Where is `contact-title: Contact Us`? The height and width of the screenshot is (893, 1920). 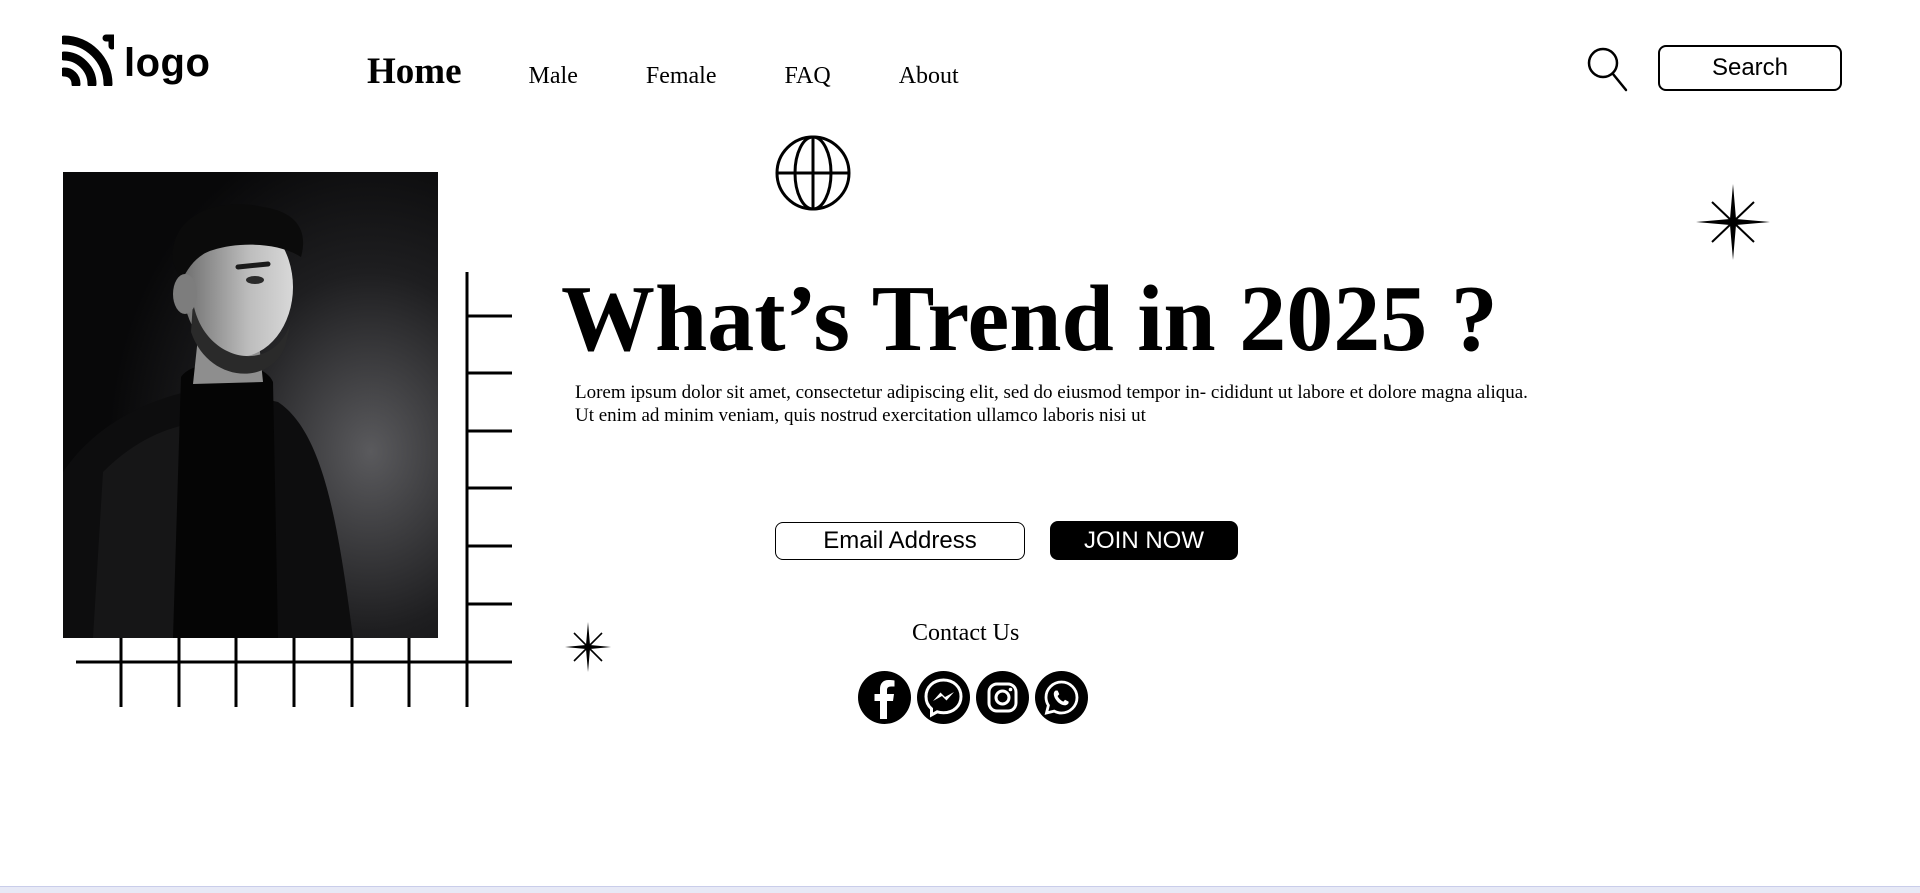
contact-title: Contact Us is located at coordinates (966, 633).